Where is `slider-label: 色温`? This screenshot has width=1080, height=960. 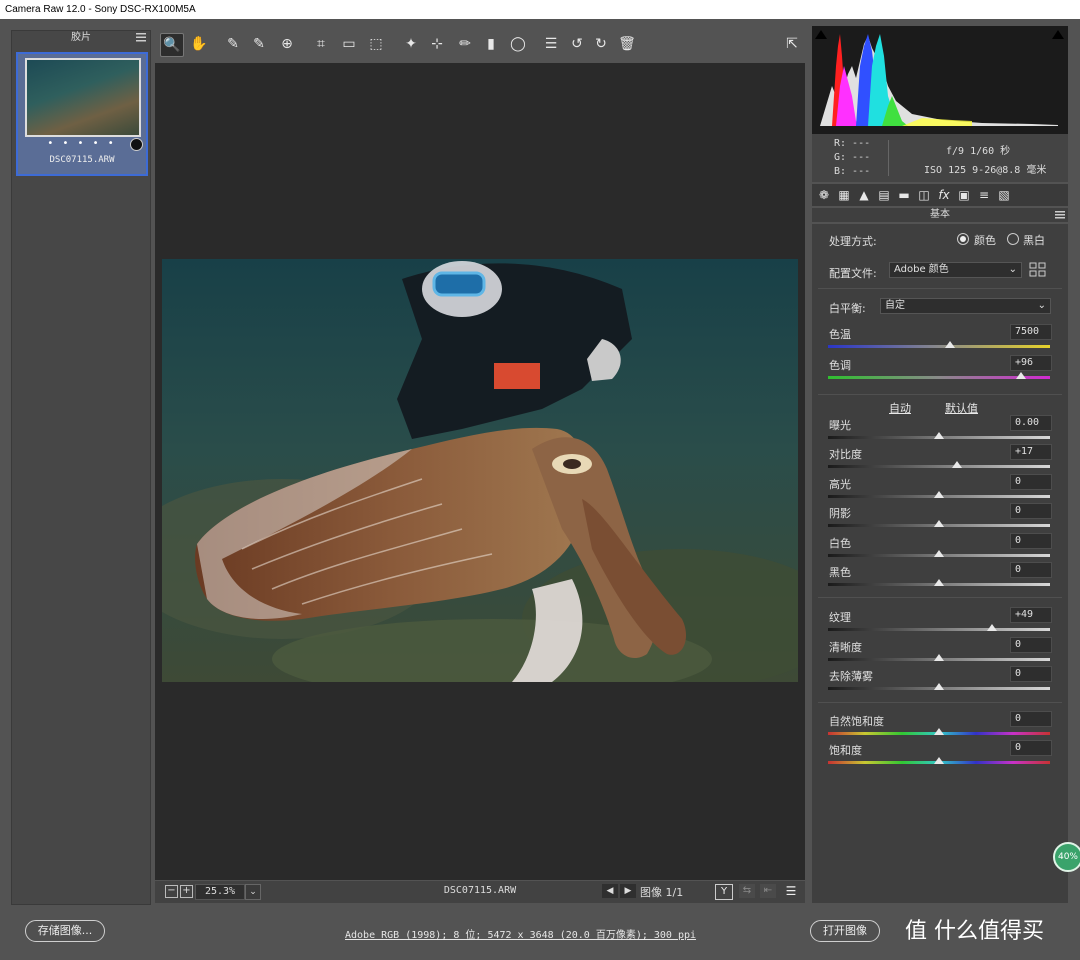 slider-label: 色温 is located at coordinates (840, 334).